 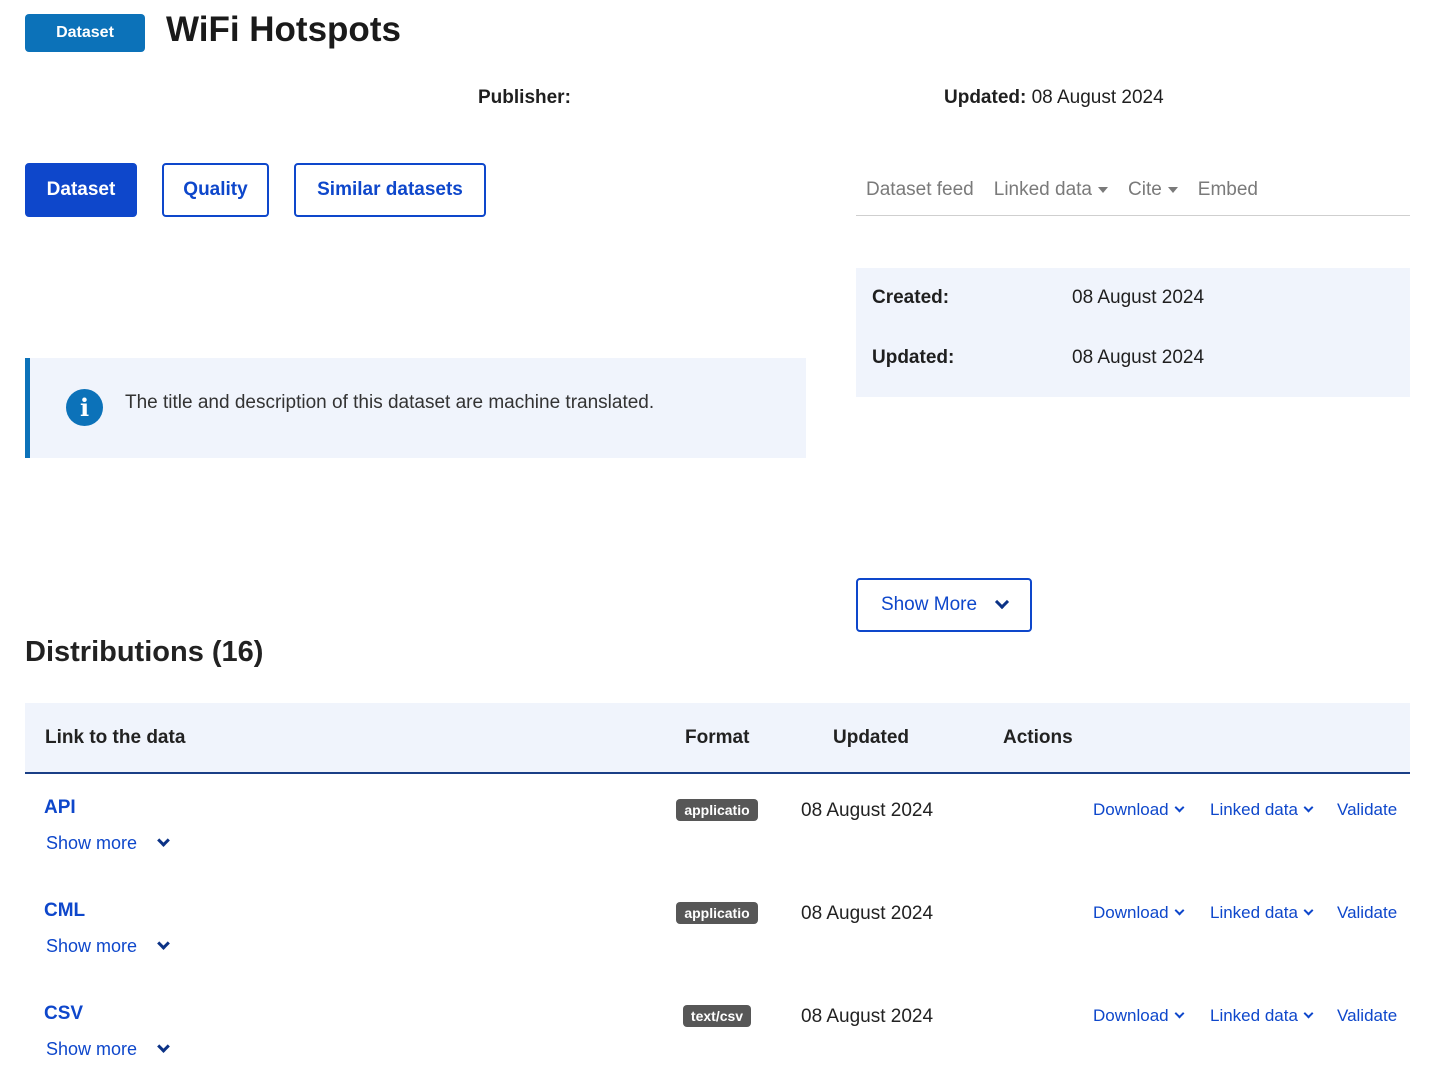 I want to click on header-updated: Updated: 08 August 2024, so click(x=1054, y=98).